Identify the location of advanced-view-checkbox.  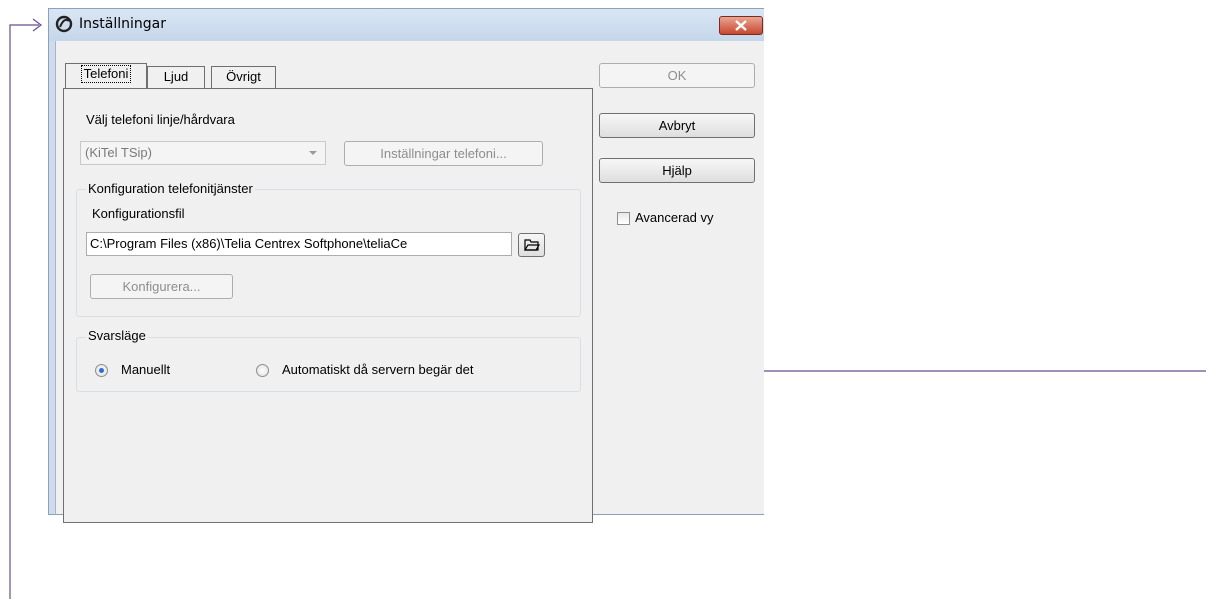
(623, 218).